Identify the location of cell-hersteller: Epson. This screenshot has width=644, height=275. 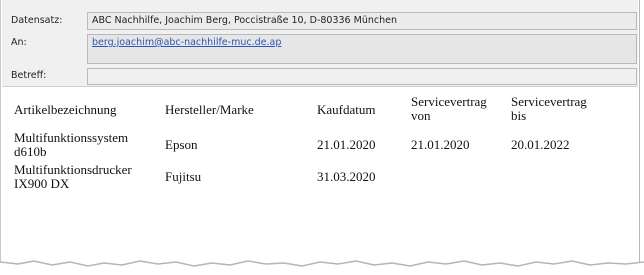
(181, 144).